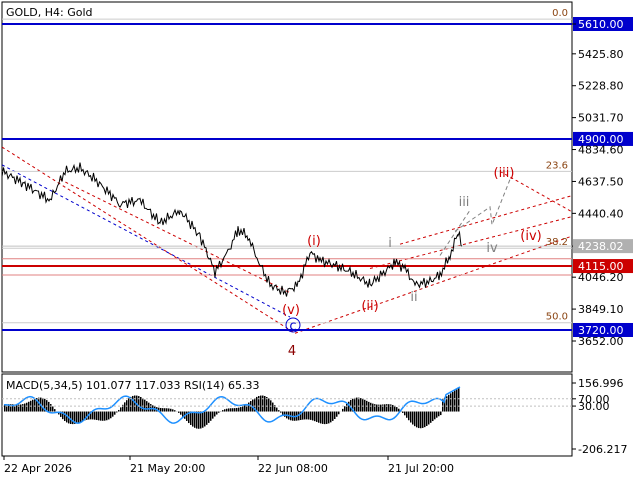 Image resolution: width=640 pixels, height=480 pixels. What do you see at coordinates (602, 449) in the screenshot?
I see `indicator-tick-label: -206.217` at bounding box center [602, 449].